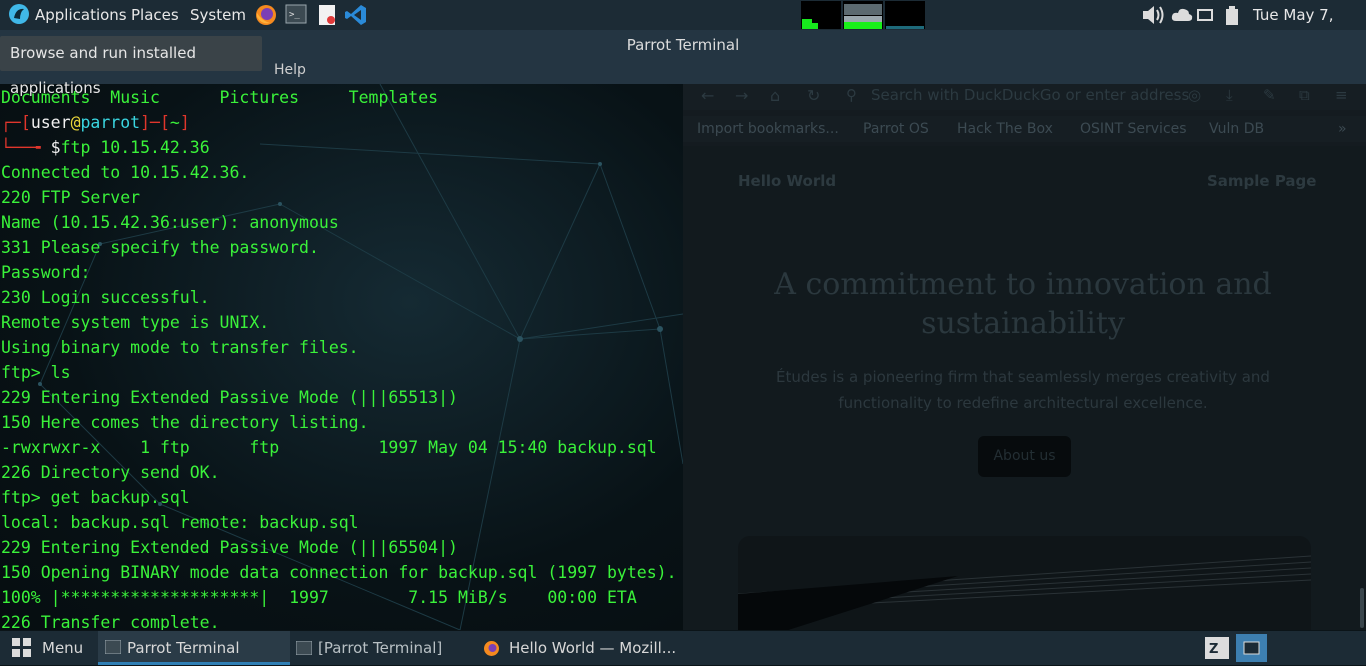 This screenshot has height=666, width=1366. I want to click on terminal-line: Name (10.15.42.36:user): anonymous, so click(170, 222).